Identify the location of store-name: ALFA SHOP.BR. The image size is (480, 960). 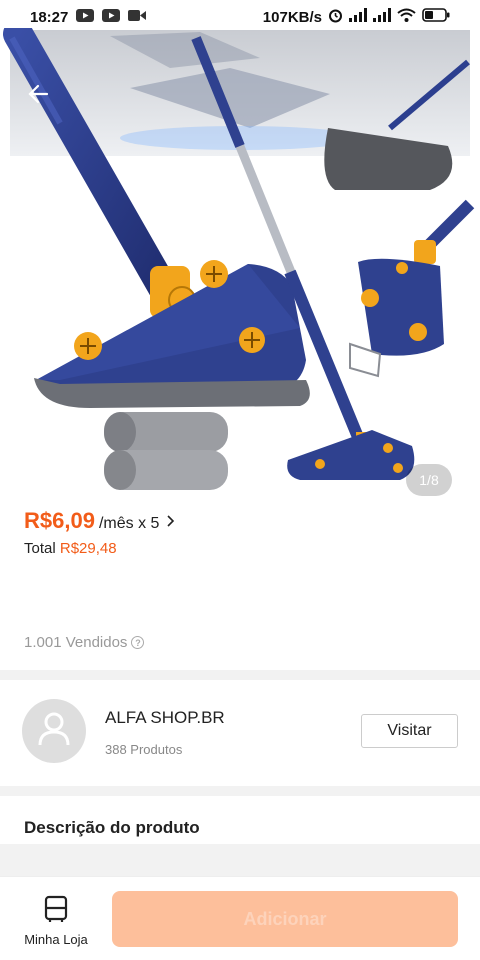
(165, 718).